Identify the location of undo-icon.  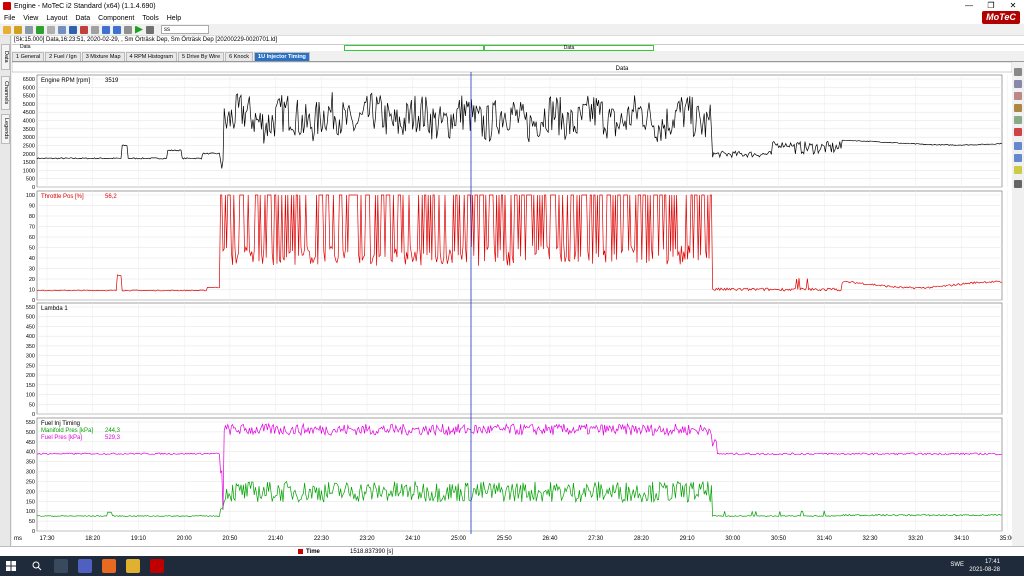
(106, 29).